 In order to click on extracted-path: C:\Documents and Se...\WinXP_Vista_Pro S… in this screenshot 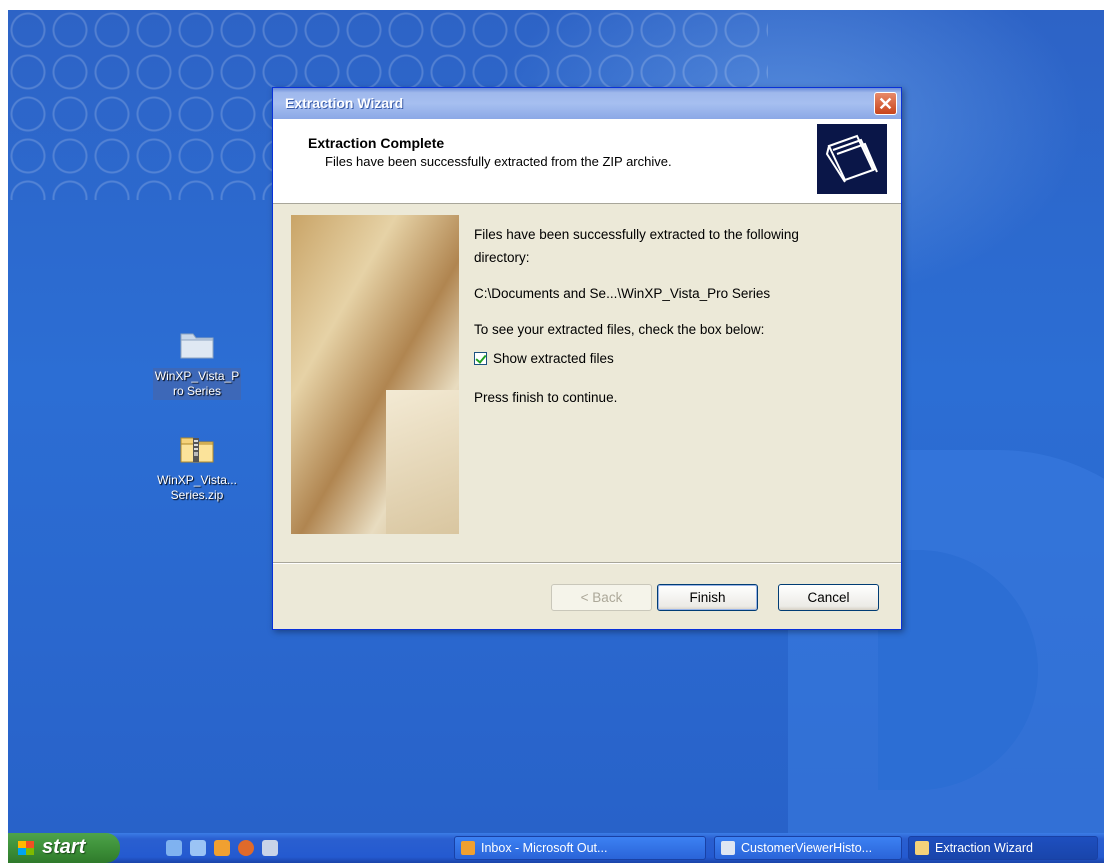, I will do `click(622, 293)`.